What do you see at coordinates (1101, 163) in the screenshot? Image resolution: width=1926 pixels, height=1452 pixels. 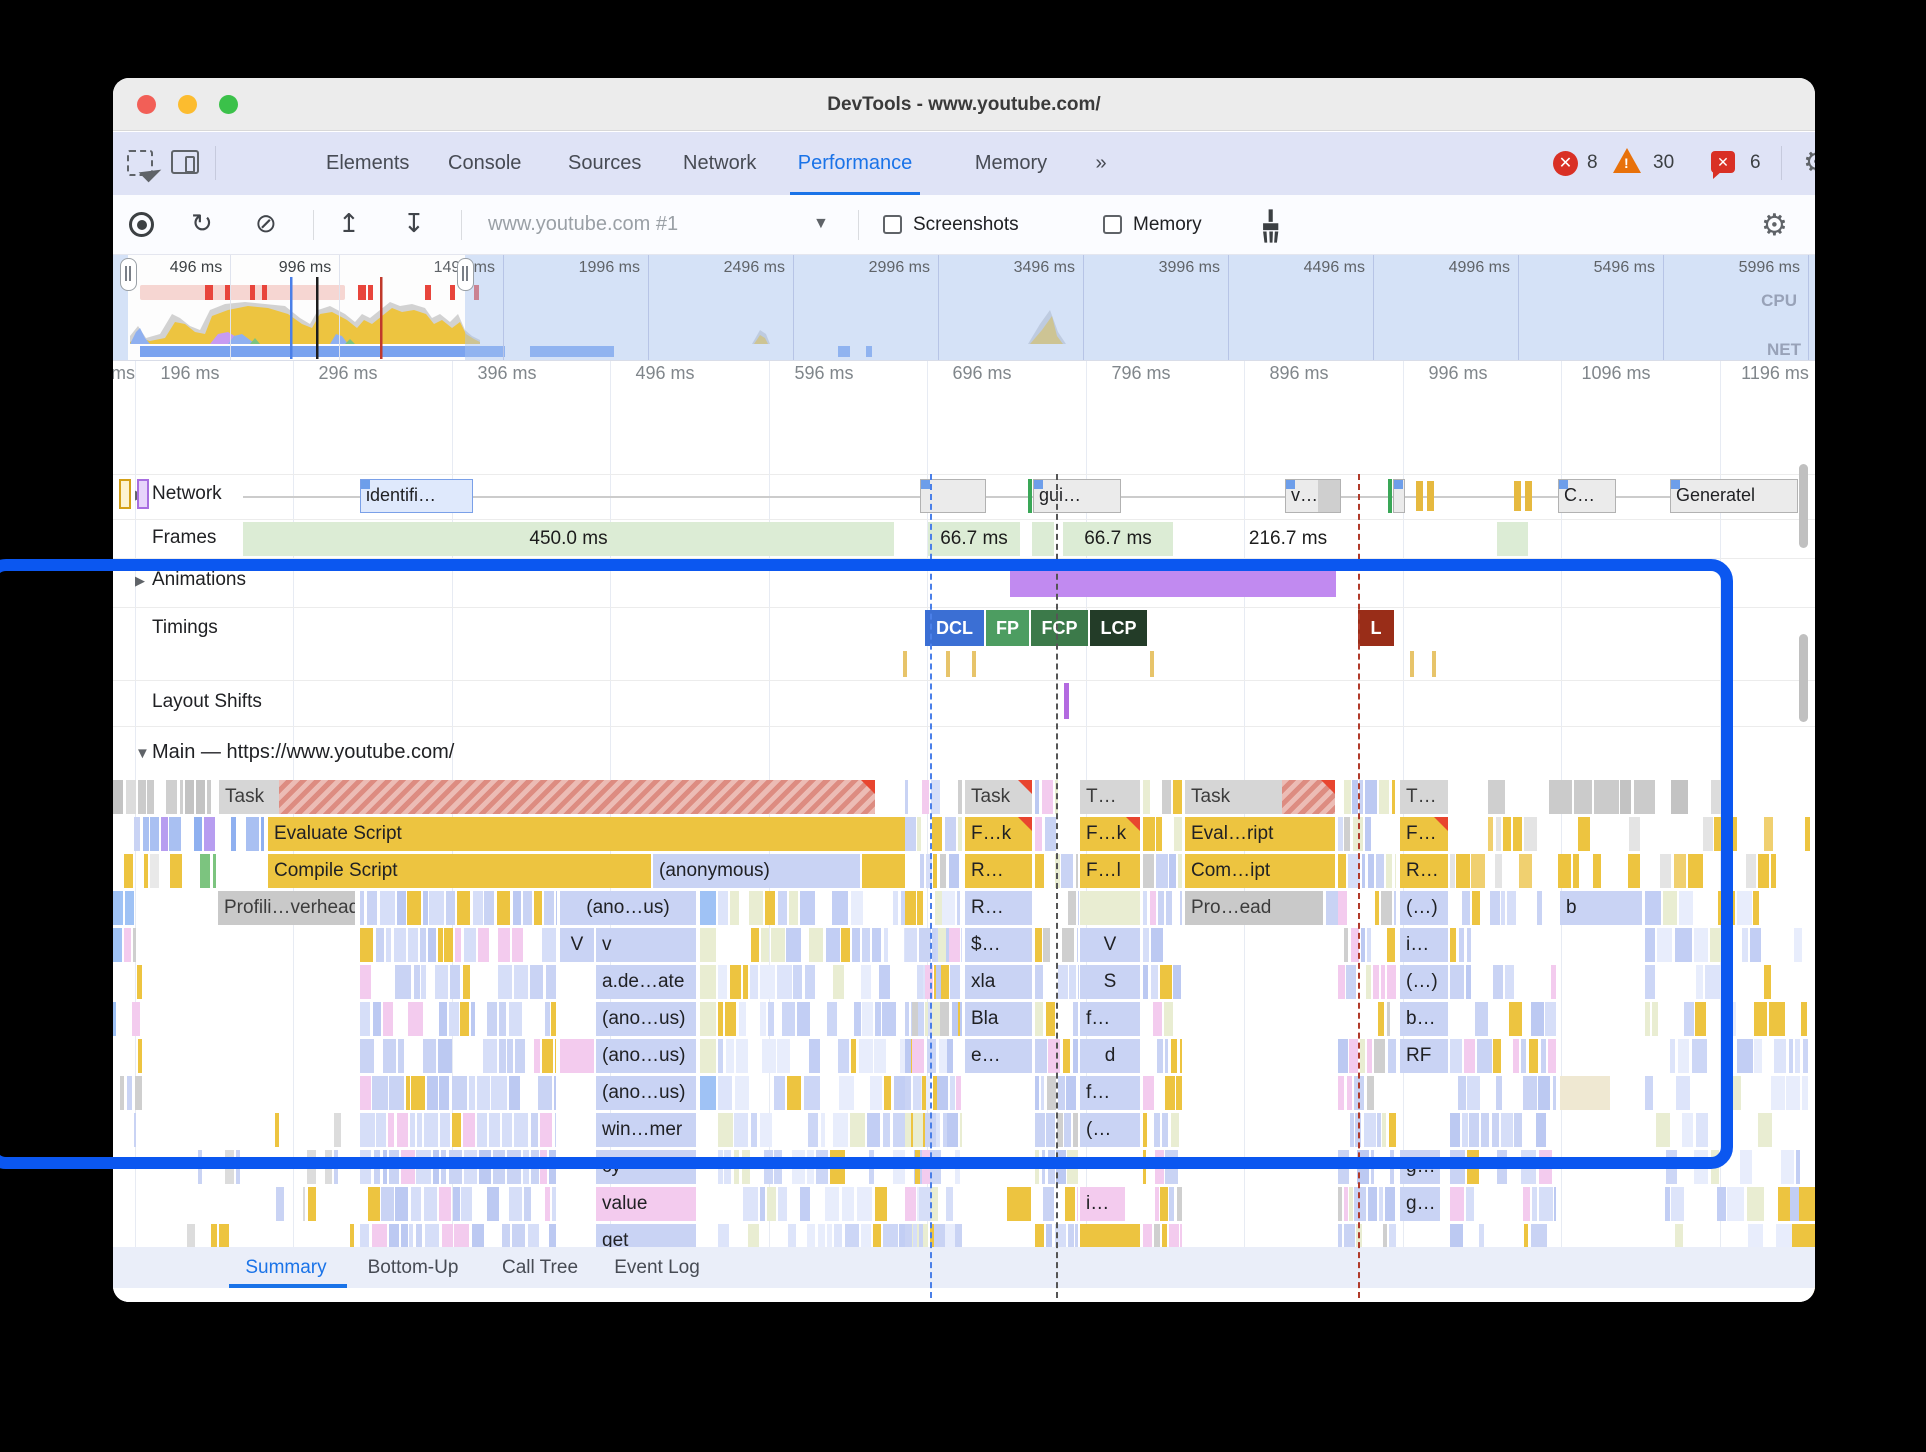 I see `tab-»: »` at bounding box center [1101, 163].